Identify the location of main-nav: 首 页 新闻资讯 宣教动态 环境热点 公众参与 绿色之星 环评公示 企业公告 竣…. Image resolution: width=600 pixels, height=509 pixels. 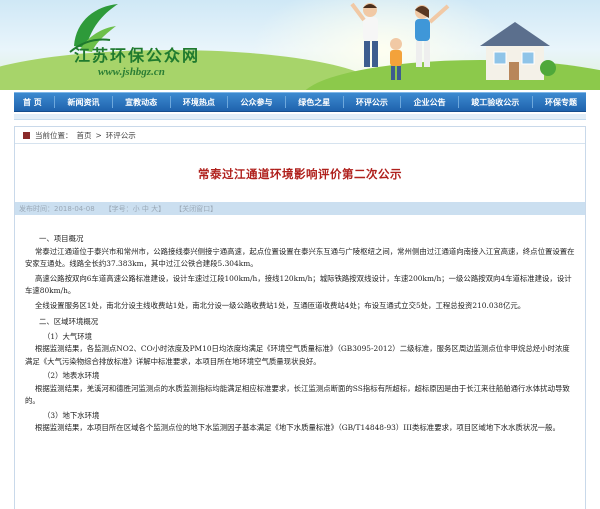
(300, 102).